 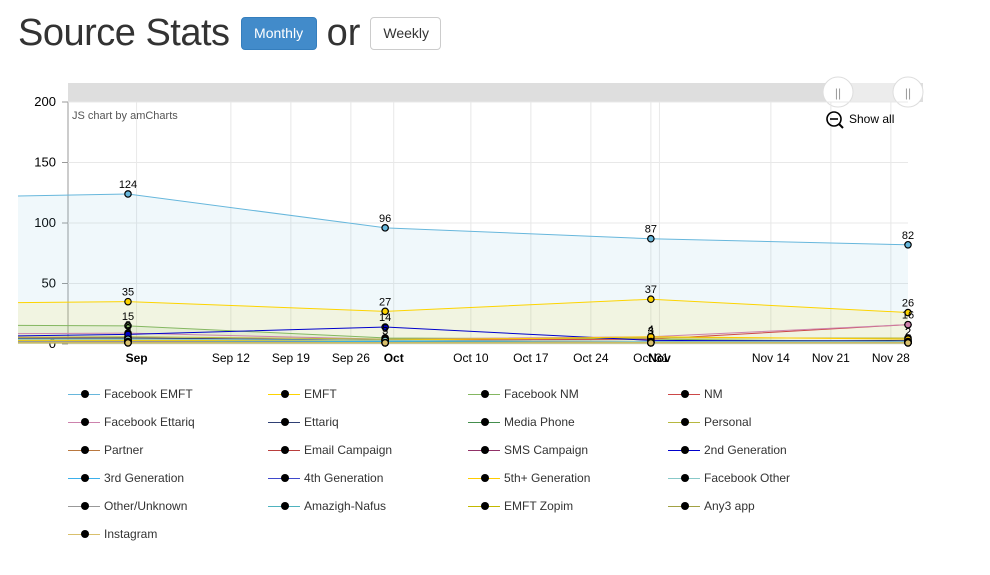 I want to click on legend-label: Any3 app, so click(x=729, y=506).